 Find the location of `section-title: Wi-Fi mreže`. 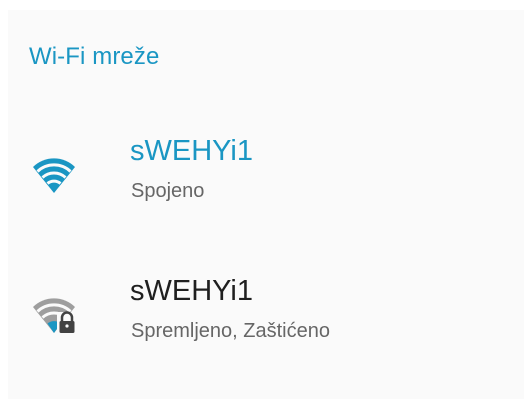

section-title: Wi-Fi mreže is located at coordinates (94, 56).